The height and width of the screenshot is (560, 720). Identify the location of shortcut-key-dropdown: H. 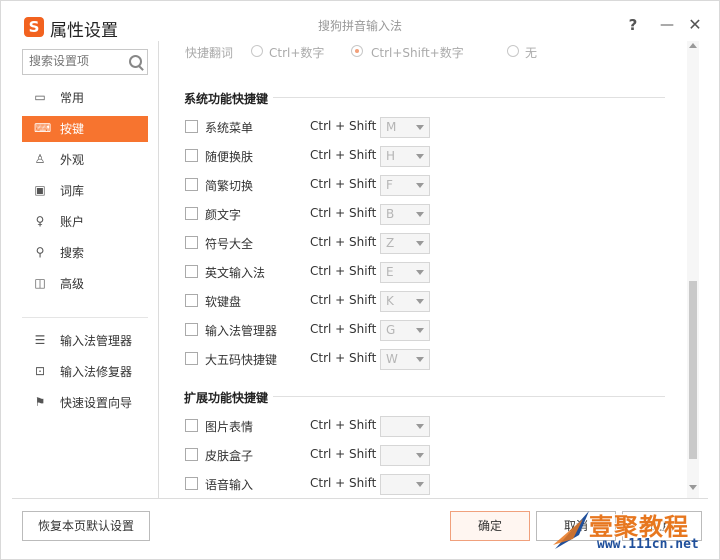
(405, 156).